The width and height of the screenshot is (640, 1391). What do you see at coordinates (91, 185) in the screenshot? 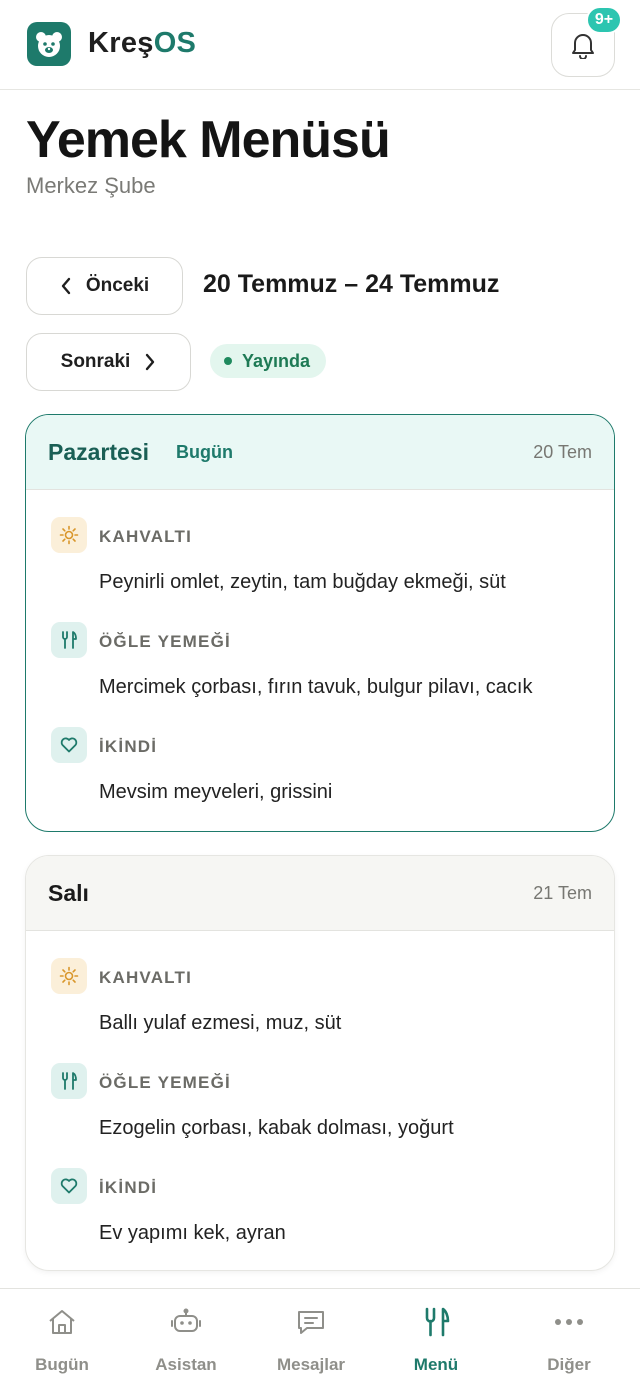
I see `branch-name: Merkez Şube` at bounding box center [91, 185].